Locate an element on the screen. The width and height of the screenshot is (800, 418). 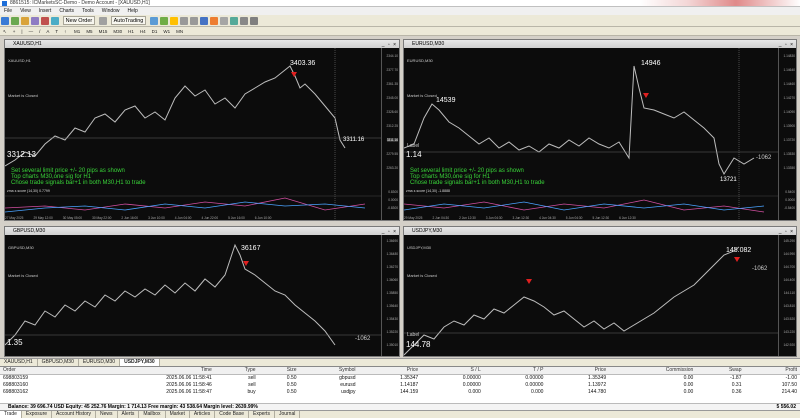
tab-news: News is located at coordinates (107, 414).